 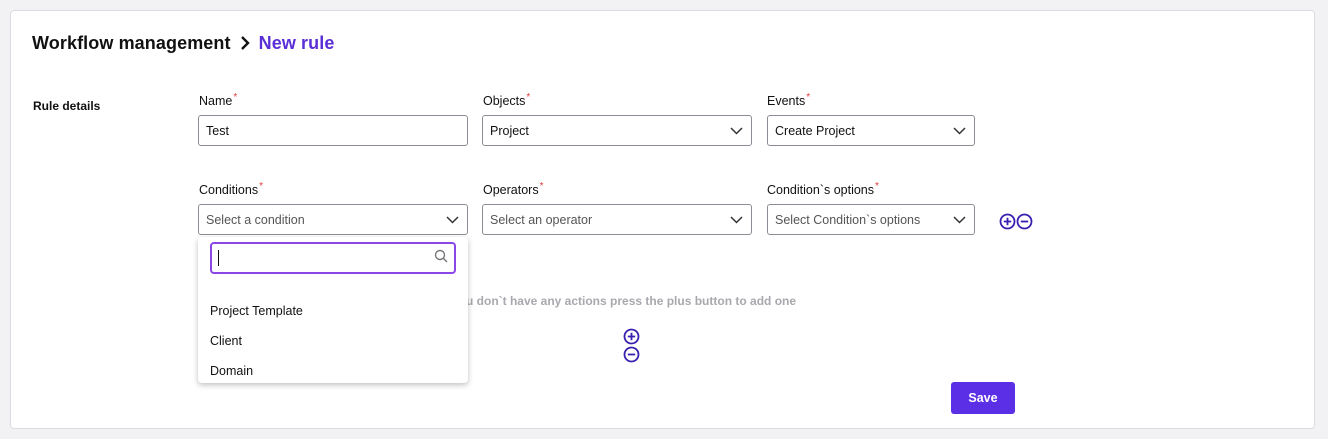 I want to click on dropdown-item-project-template: Project Template, so click(x=256, y=311).